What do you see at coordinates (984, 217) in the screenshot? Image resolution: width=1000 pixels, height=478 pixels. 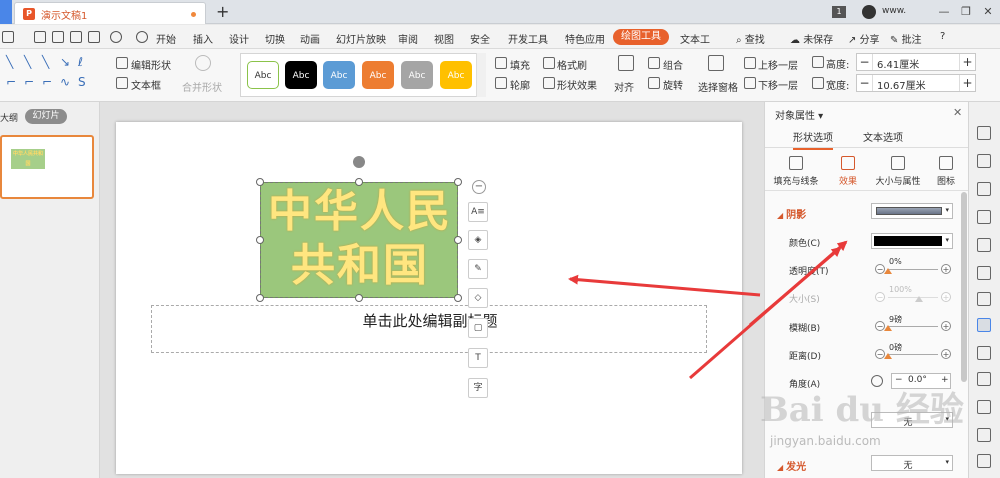 I see `picture-icon` at bounding box center [984, 217].